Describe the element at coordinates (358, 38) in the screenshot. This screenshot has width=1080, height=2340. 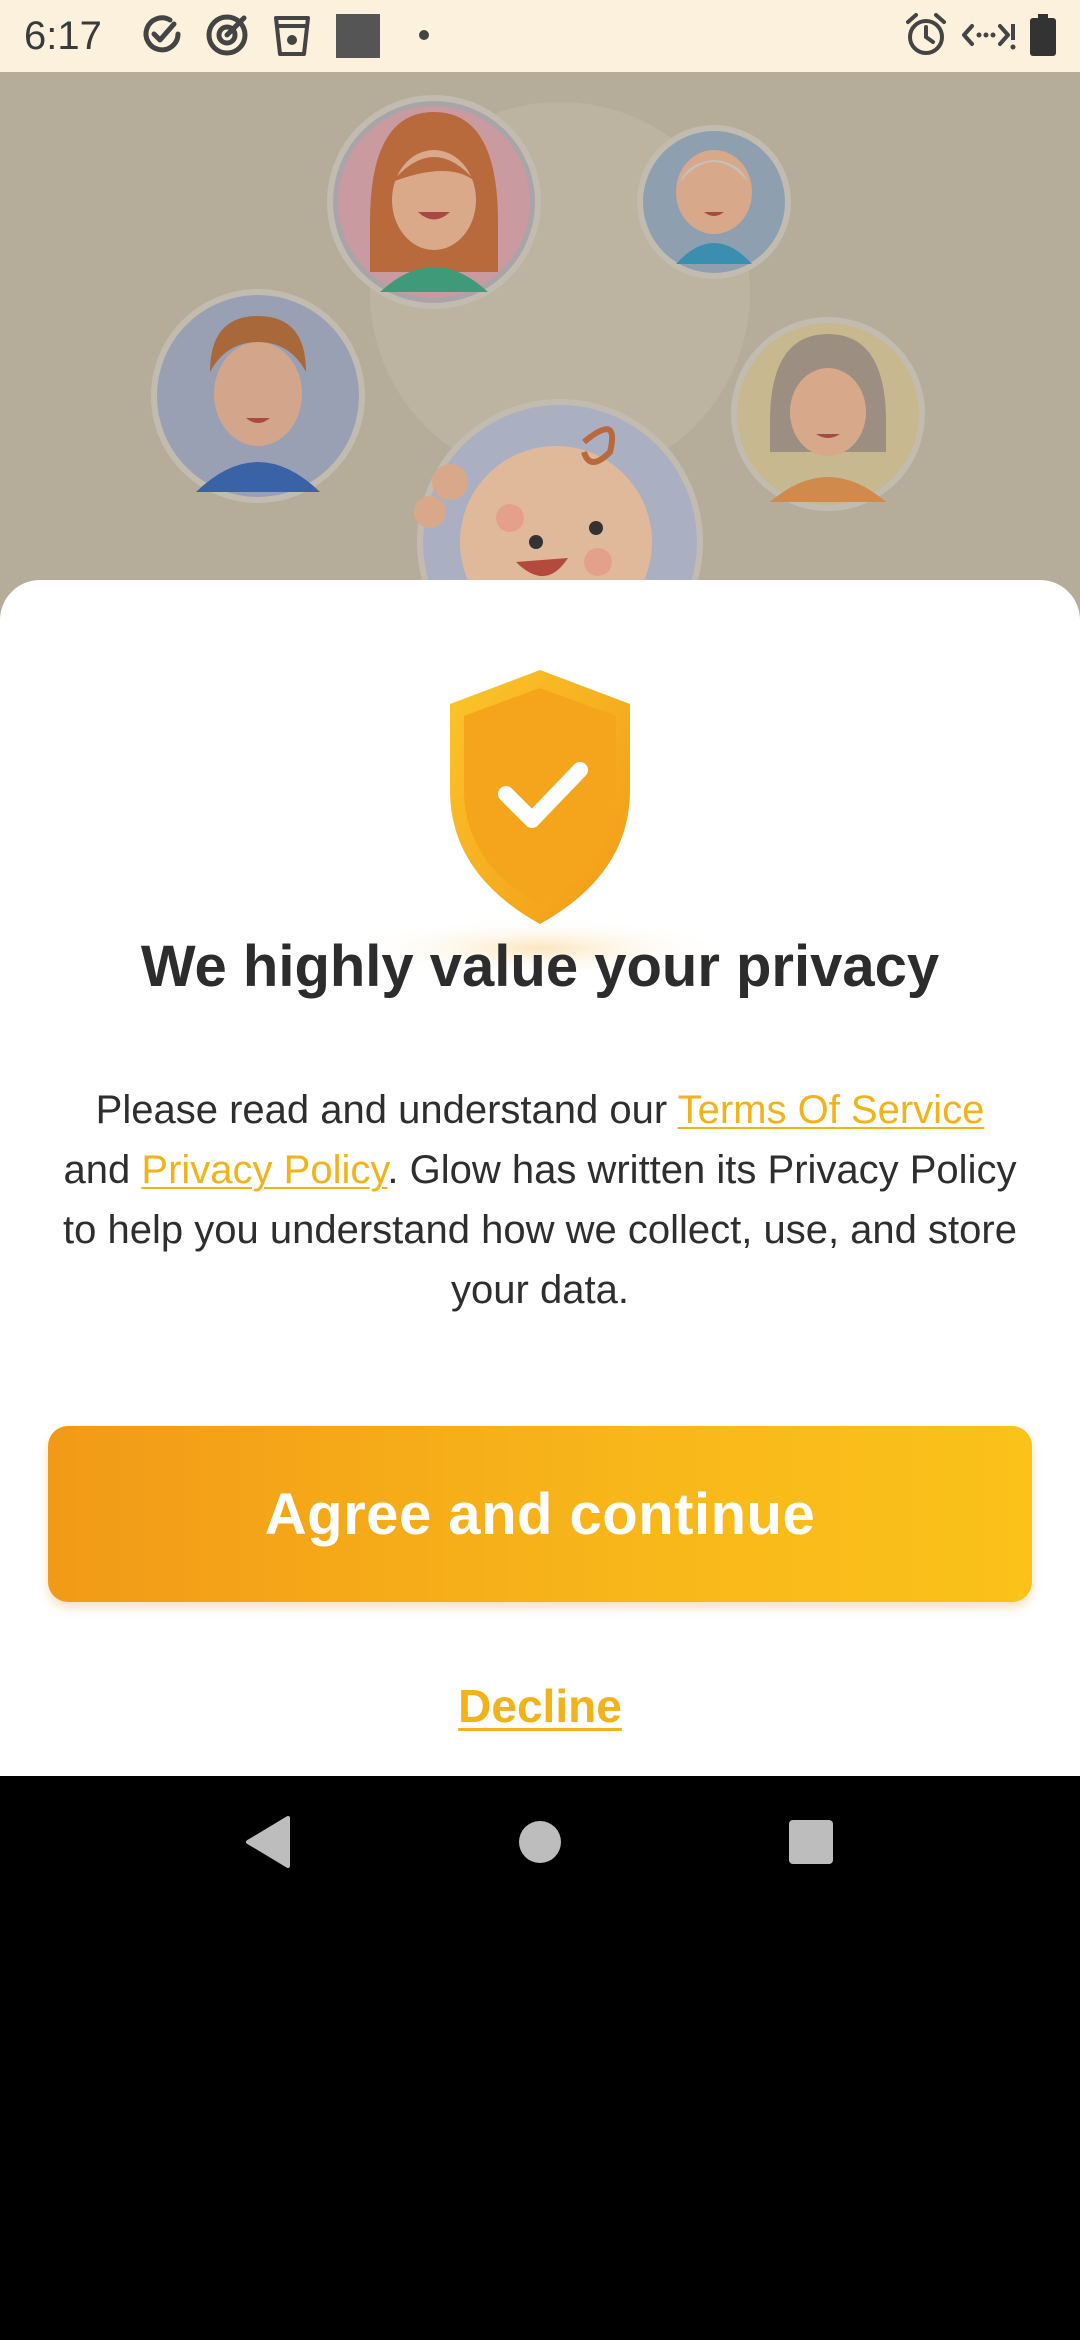
I see `square-app-icon` at that location.